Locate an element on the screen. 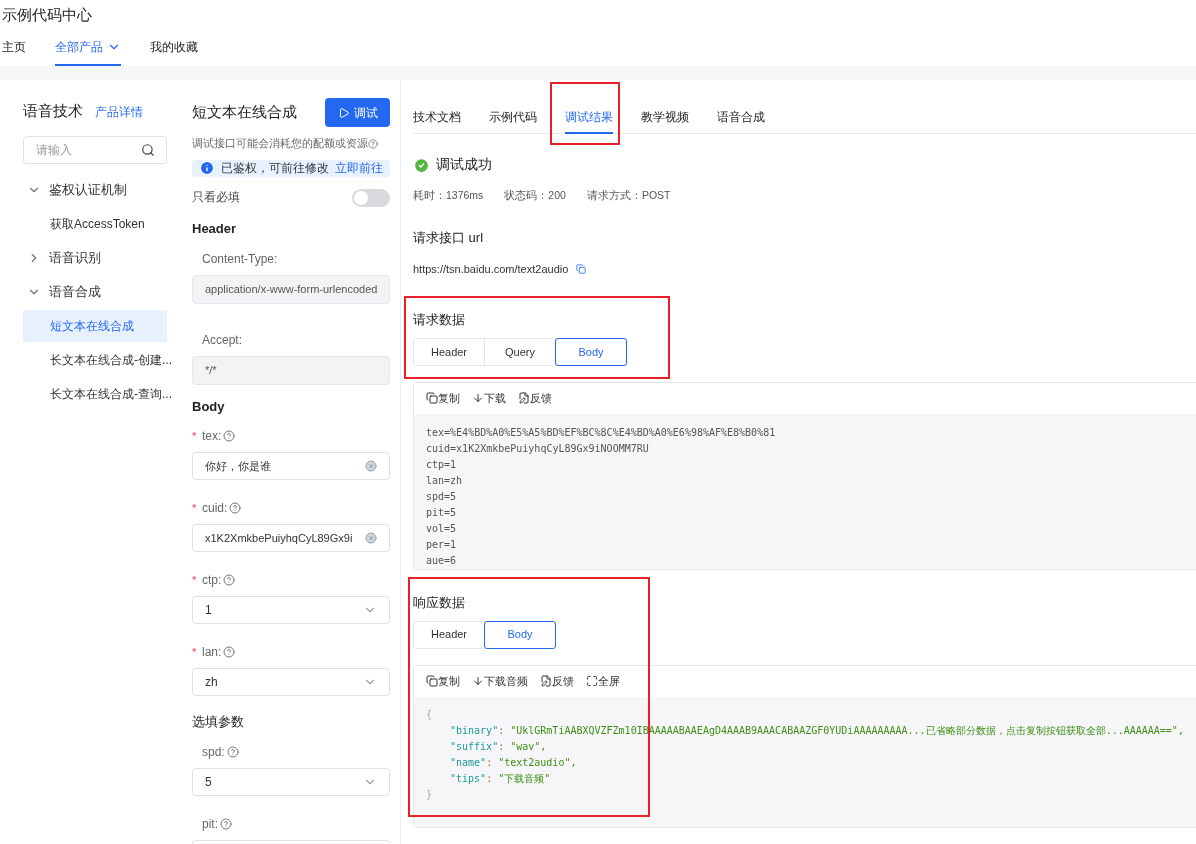 Image resolution: width=1196 pixels, height=844 pixels. code-line: cuid=x1K2XmkbePuiyhqCyL89Gx9iNOOMM7RU is located at coordinates (538, 448).